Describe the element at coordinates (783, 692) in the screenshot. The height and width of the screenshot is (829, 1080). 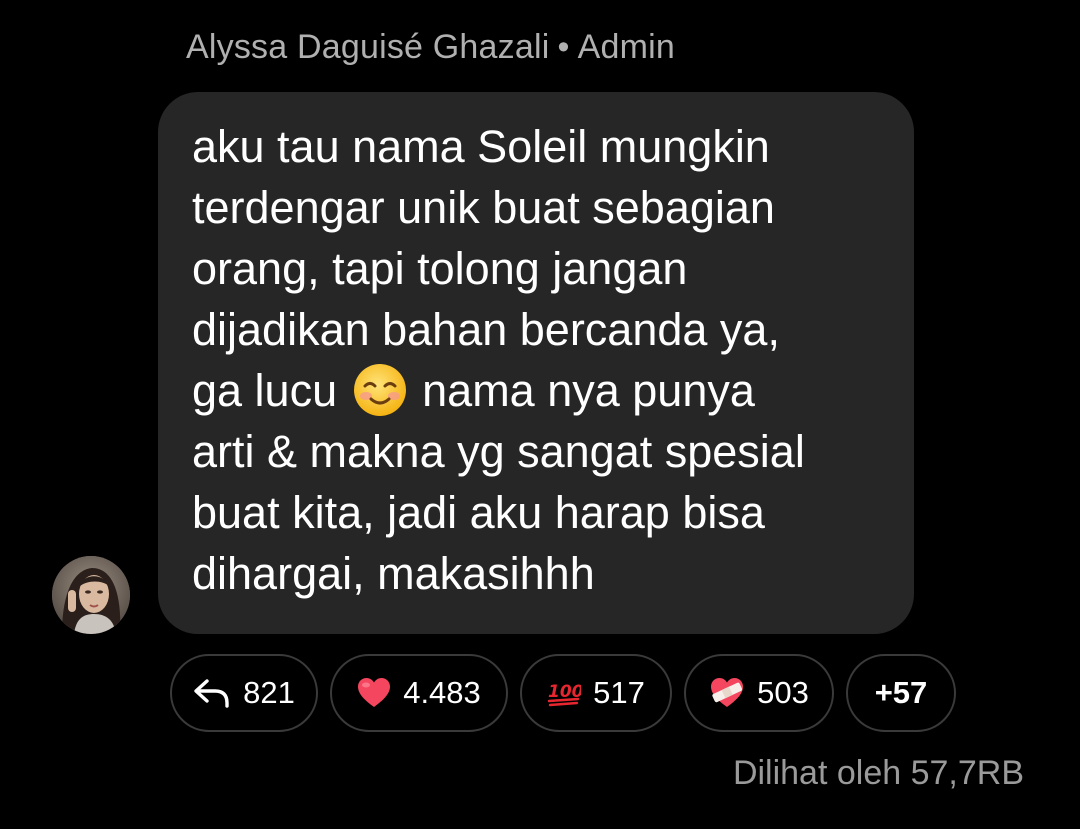
I see `mending-heart-reaction-count: 503` at that location.